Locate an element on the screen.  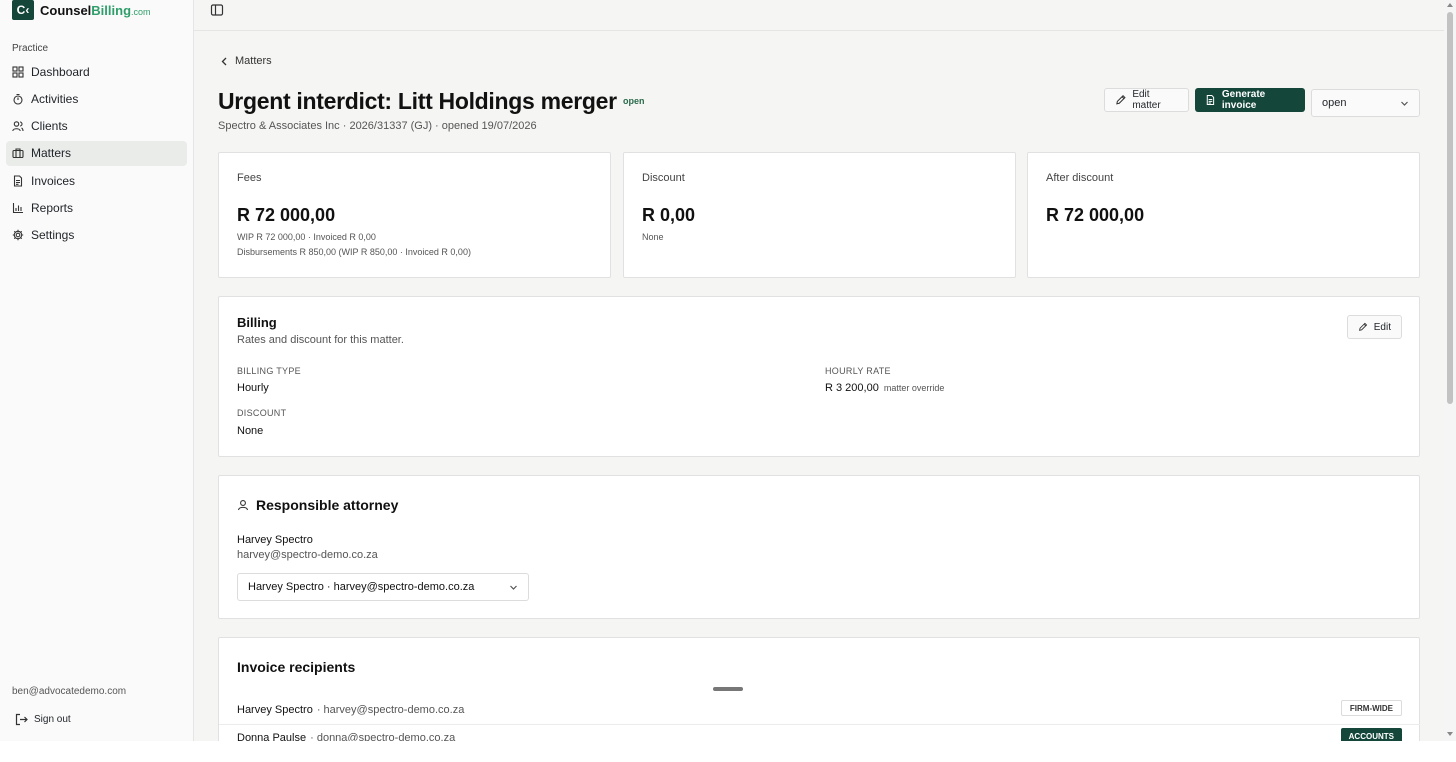
discount-label: Discount is located at coordinates (663, 178).